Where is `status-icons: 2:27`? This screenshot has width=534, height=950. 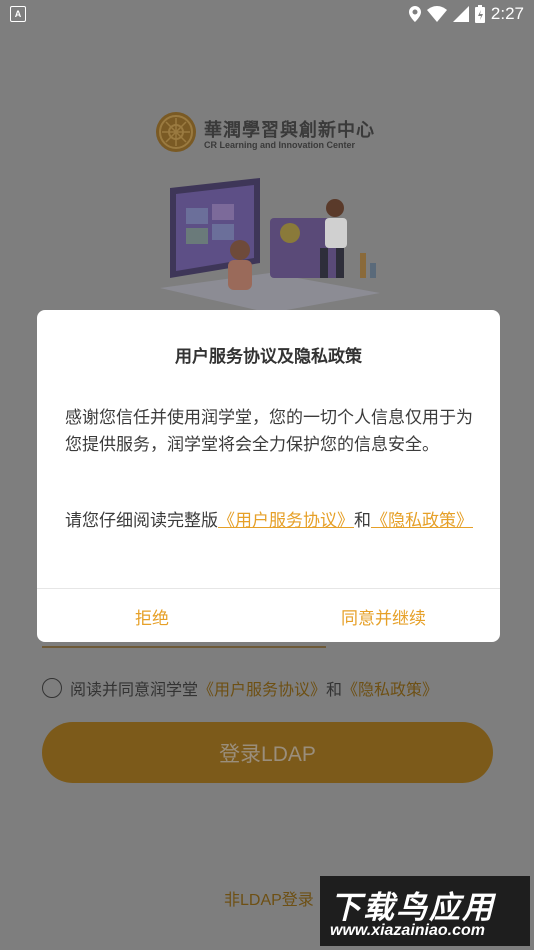 status-icons: 2:27 is located at coordinates (466, 14).